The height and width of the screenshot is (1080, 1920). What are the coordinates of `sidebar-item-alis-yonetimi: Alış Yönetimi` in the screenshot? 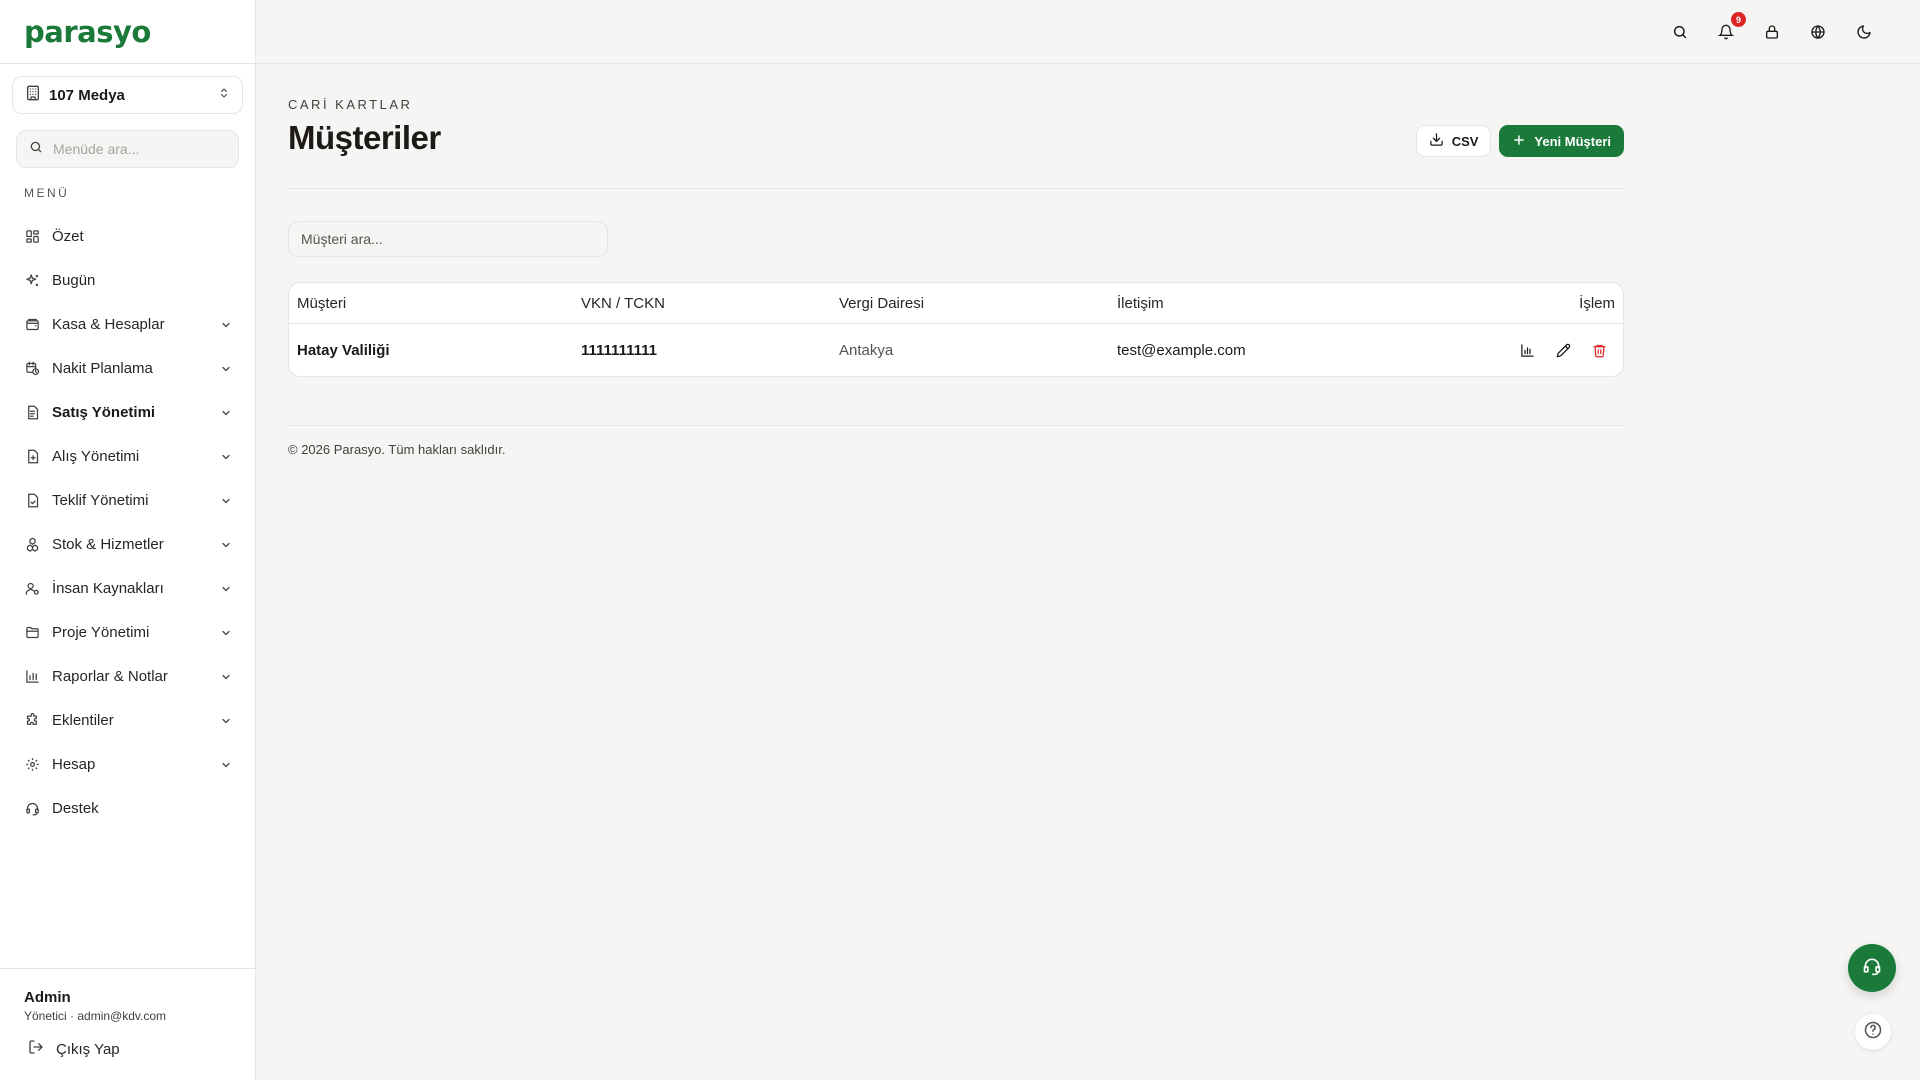 It's located at (128, 456).